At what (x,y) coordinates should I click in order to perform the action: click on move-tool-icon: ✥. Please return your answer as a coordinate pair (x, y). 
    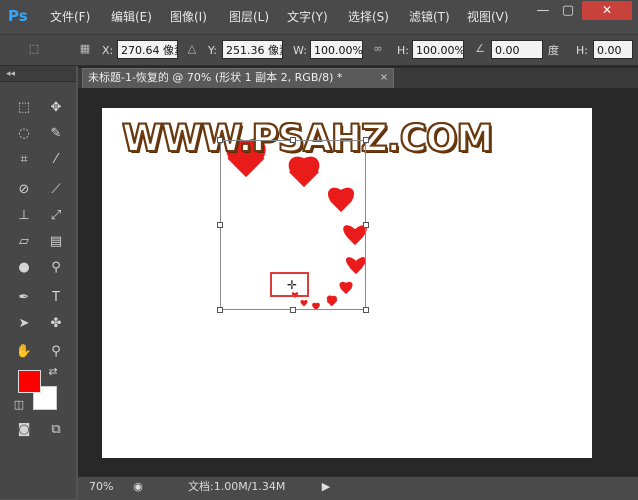
    Looking at the image, I should click on (56, 108).